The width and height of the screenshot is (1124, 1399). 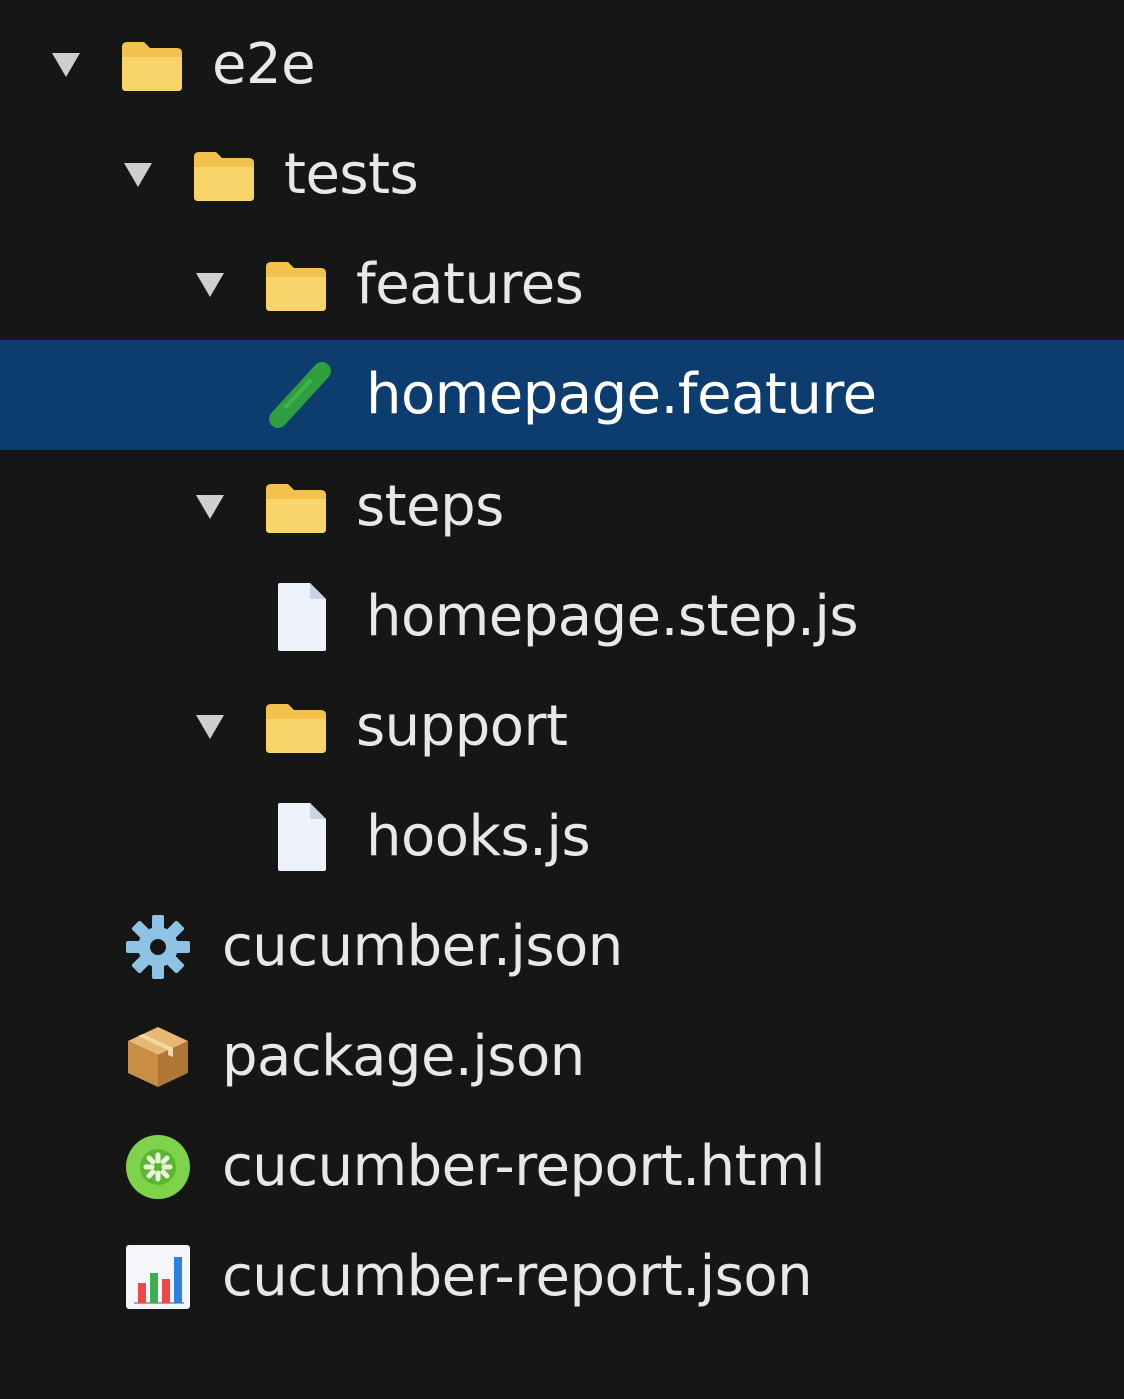 What do you see at coordinates (621, 394) in the screenshot?
I see `tree-item-label: homepage.feature` at bounding box center [621, 394].